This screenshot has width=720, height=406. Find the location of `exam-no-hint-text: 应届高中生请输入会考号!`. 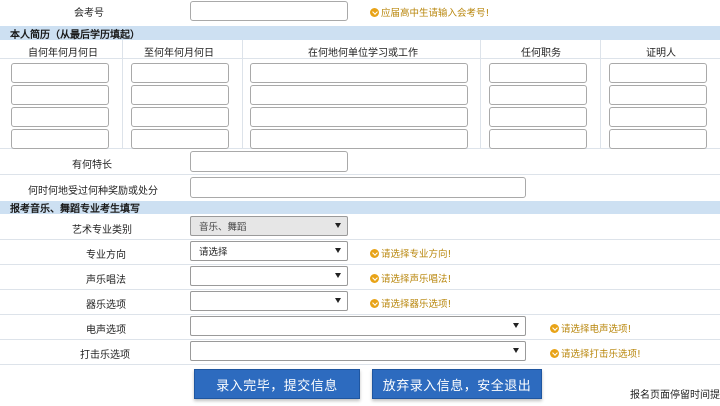

exam-no-hint-text: 应届高中生请输入会考号! is located at coordinates (435, 13).